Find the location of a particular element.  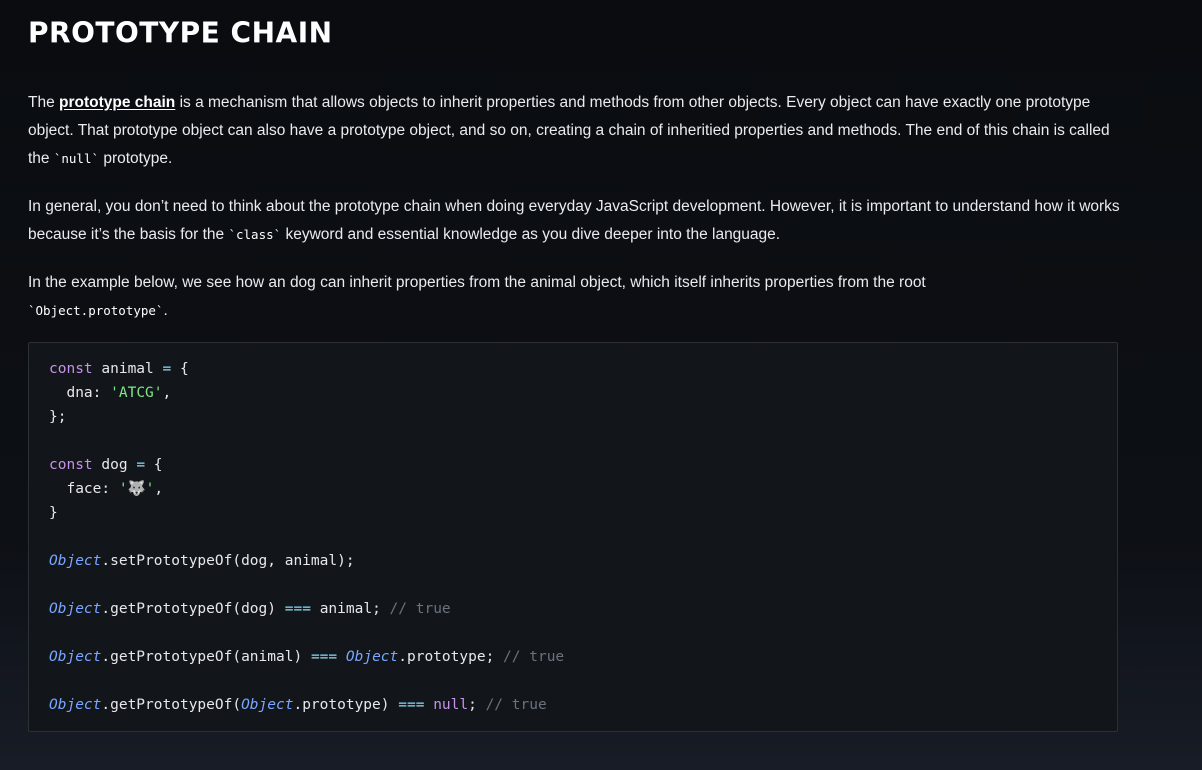

code-line: dna: 'ATCG', is located at coordinates (119, 393).